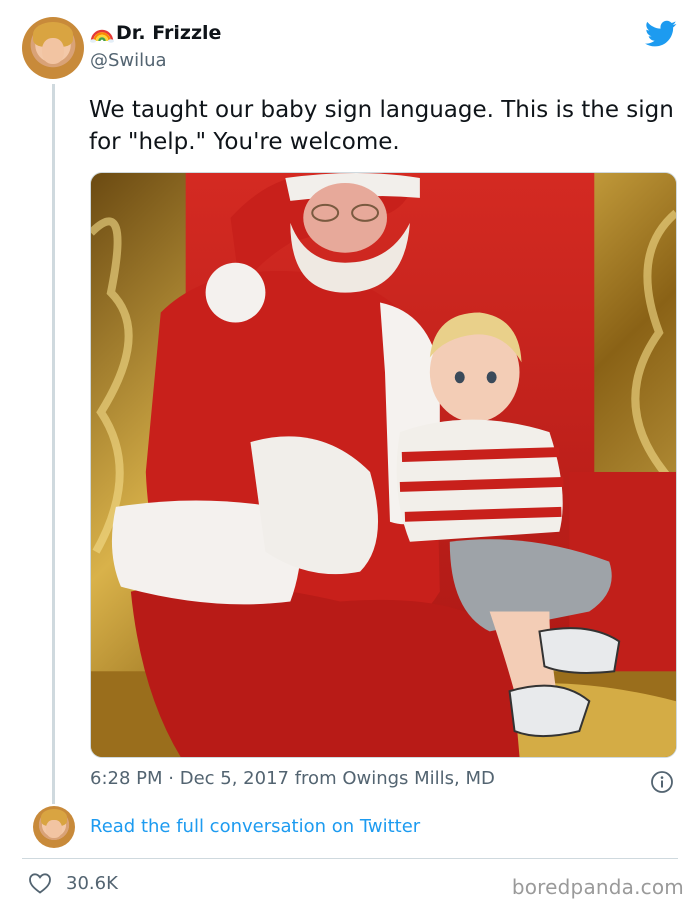 This screenshot has width=700, height=912. I want to click on author-avatar, so click(53, 48).